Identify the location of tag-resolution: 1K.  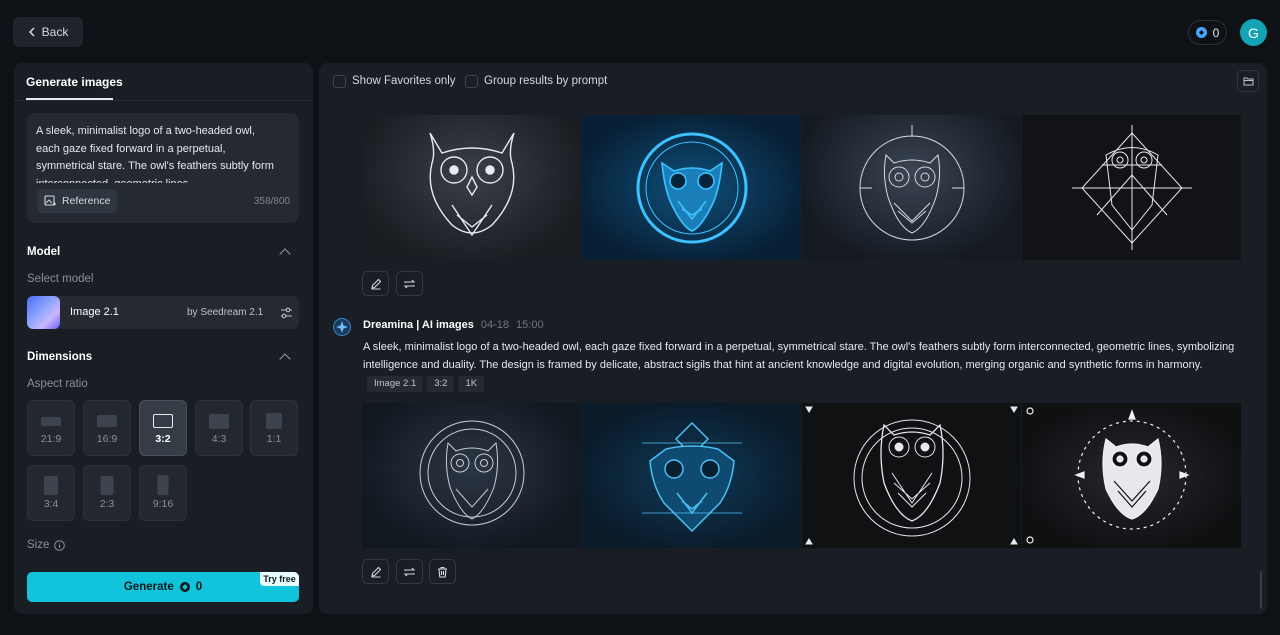
(471, 384).